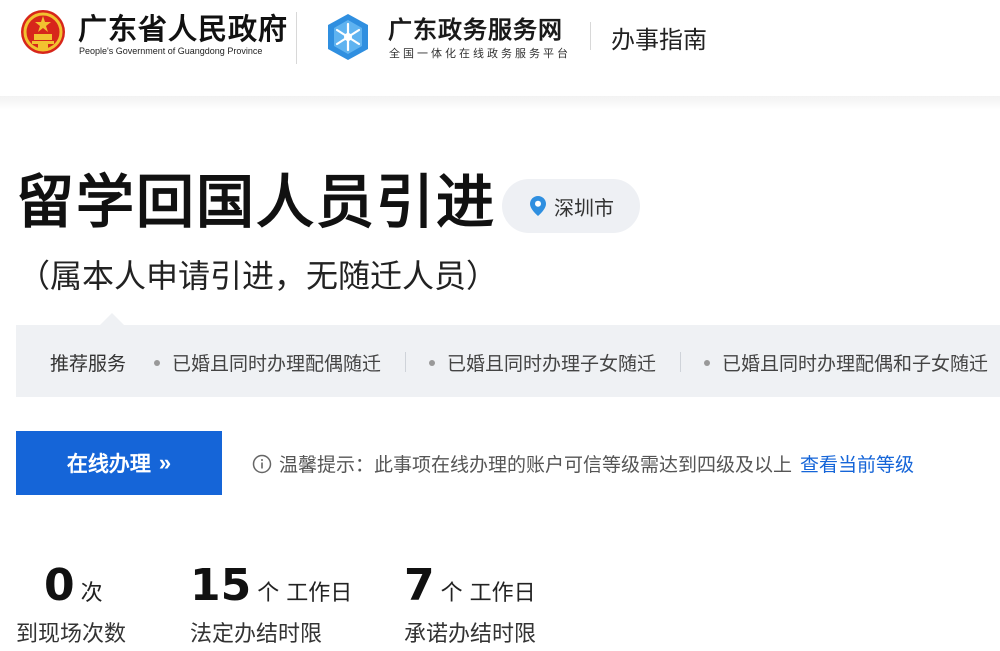  What do you see at coordinates (470, 634) in the screenshot?
I see `stat-label: 承诺办结时限` at bounding box center [470, 634].